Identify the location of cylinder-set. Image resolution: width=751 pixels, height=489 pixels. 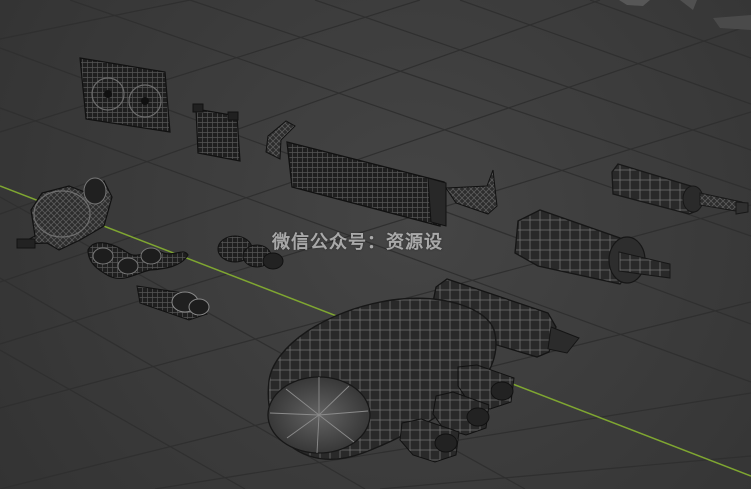
(173, 303).